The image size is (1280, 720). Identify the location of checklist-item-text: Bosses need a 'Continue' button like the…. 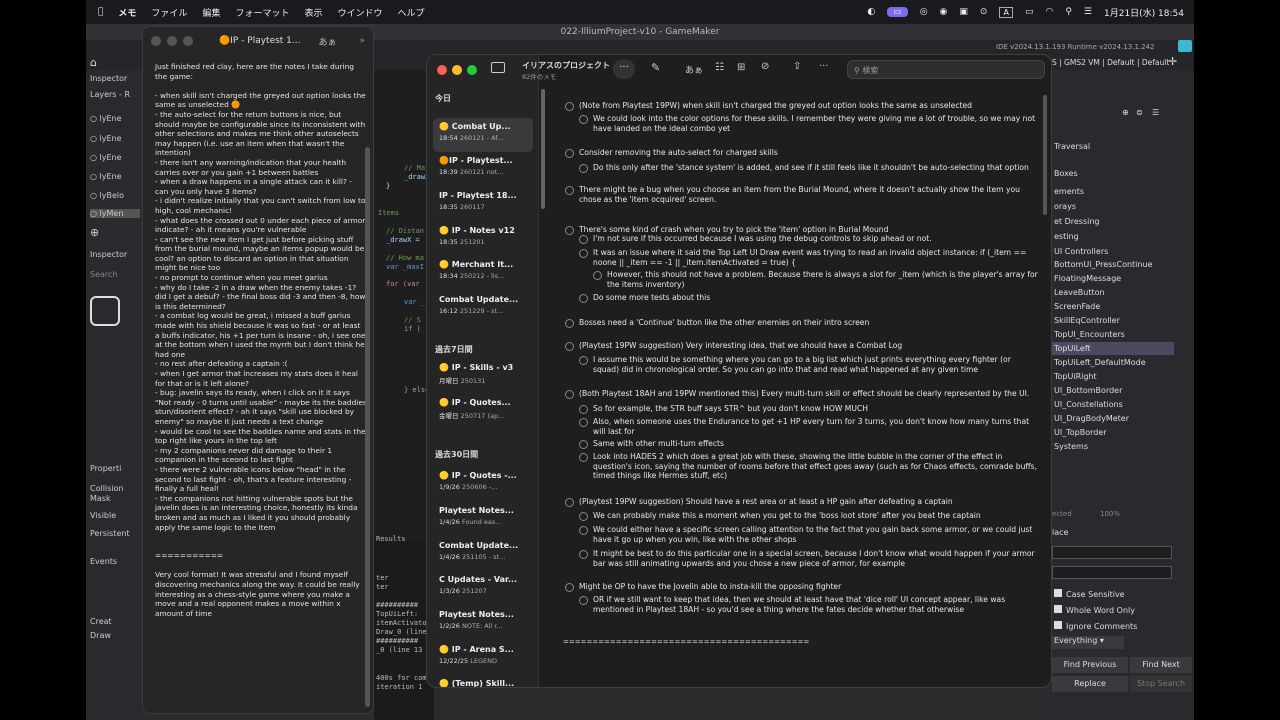
(809, 323).